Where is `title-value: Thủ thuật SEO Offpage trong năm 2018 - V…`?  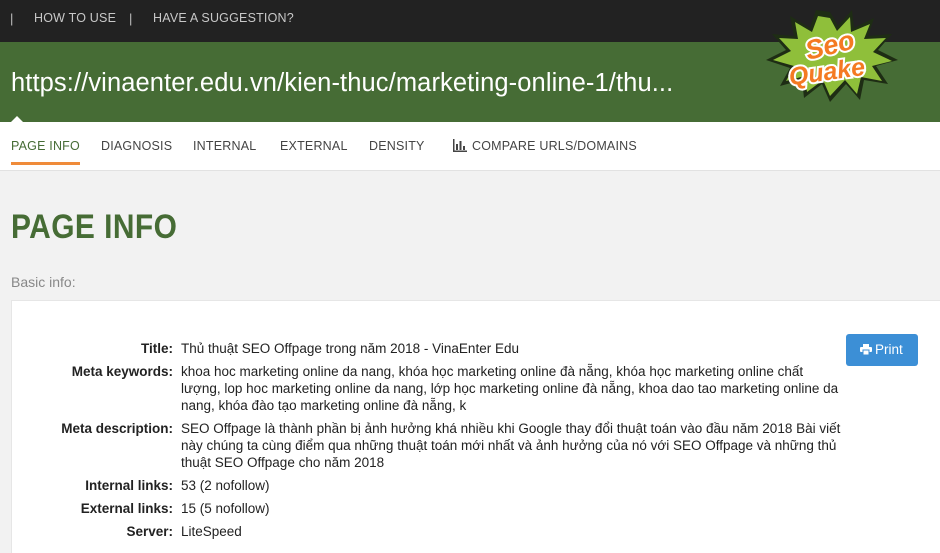 title-value: Thủ thuật SEO Offpage trong năm 2018 - V… is located at coordinates (350, 348).